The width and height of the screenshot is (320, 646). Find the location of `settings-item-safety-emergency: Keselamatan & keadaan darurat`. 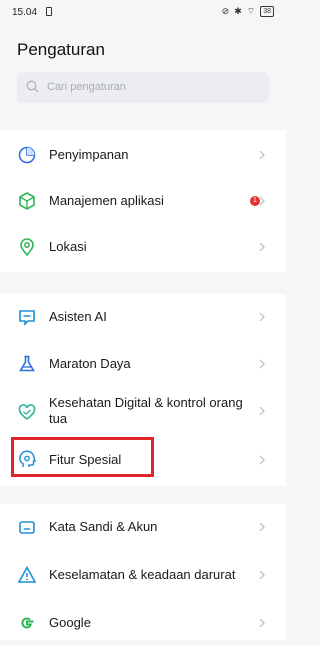

settings-item-safety-emergency: Keselamatan & keadaan darurat is located at coordinates (143, 575).